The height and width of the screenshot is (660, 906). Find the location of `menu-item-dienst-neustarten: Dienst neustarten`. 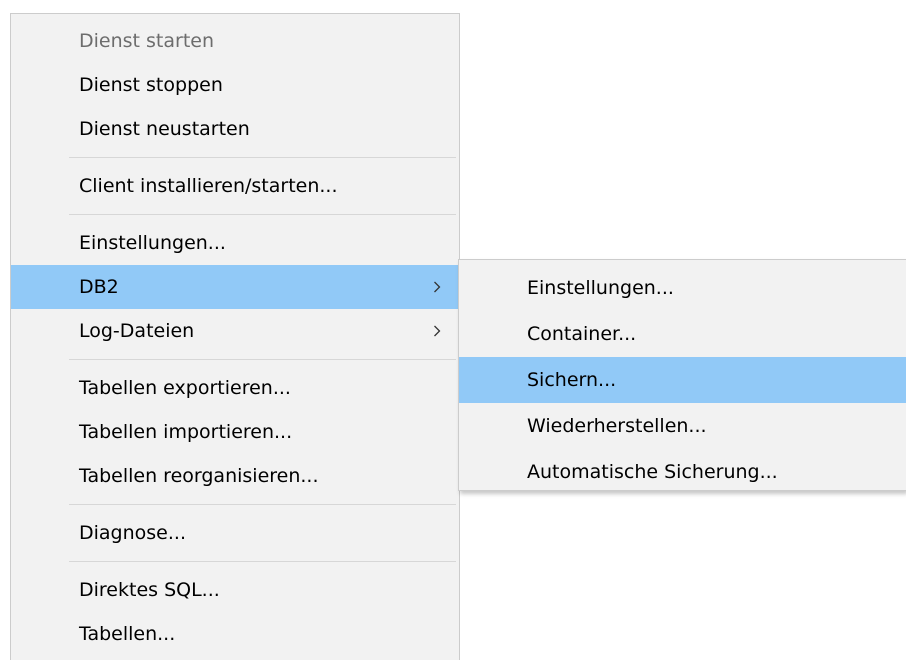

menu-item-dienst-neustarten: Dienst neustarten is located at coordinates (235, 129).